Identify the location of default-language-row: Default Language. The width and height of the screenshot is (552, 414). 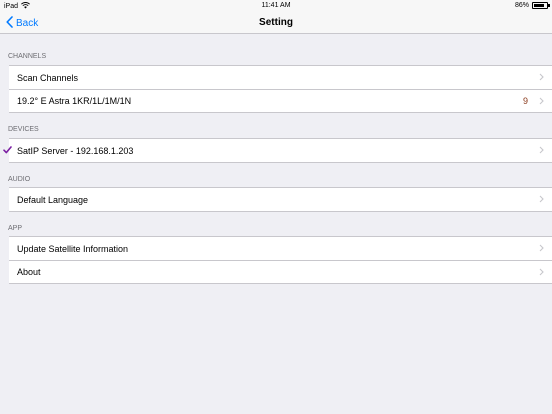
(280, 199).